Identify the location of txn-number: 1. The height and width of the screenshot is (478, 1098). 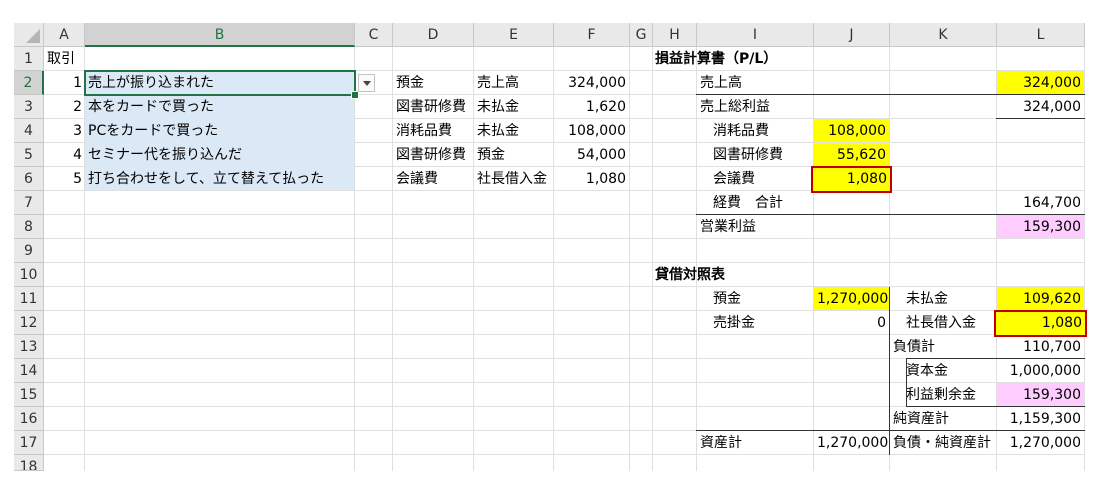
(64, 83).